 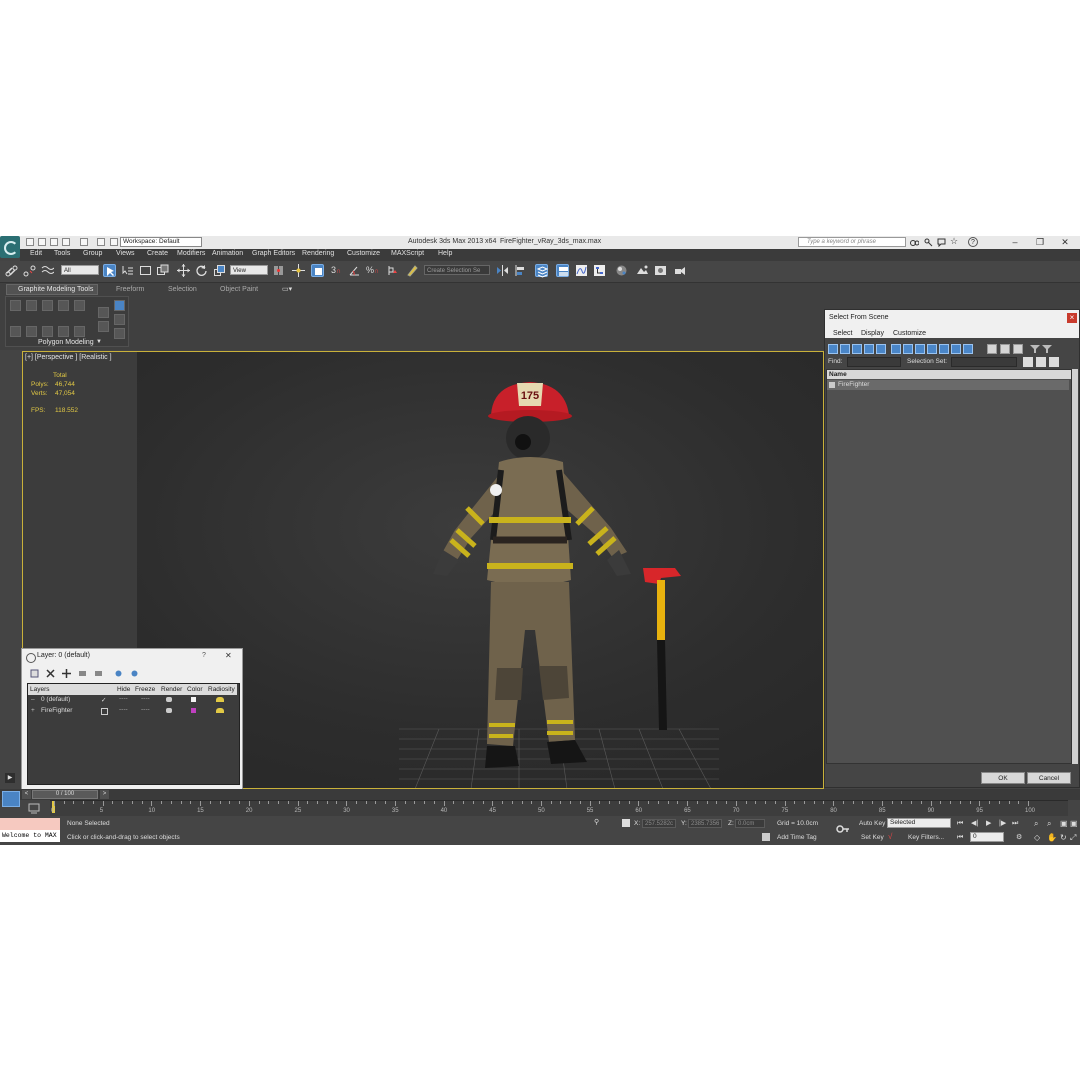 What do you see at coordinates (1015, 242) in the screenshot?
I see `minimize-button: –` at bounding box center [1015, 242].